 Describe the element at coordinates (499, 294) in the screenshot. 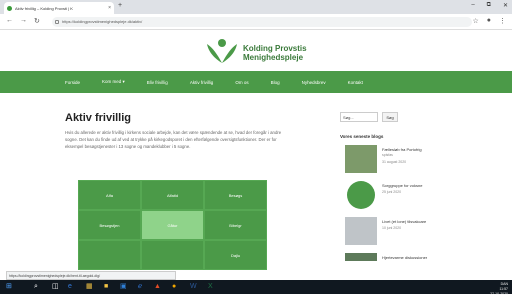

I see `clock-date: 27-10-2020` at that location.